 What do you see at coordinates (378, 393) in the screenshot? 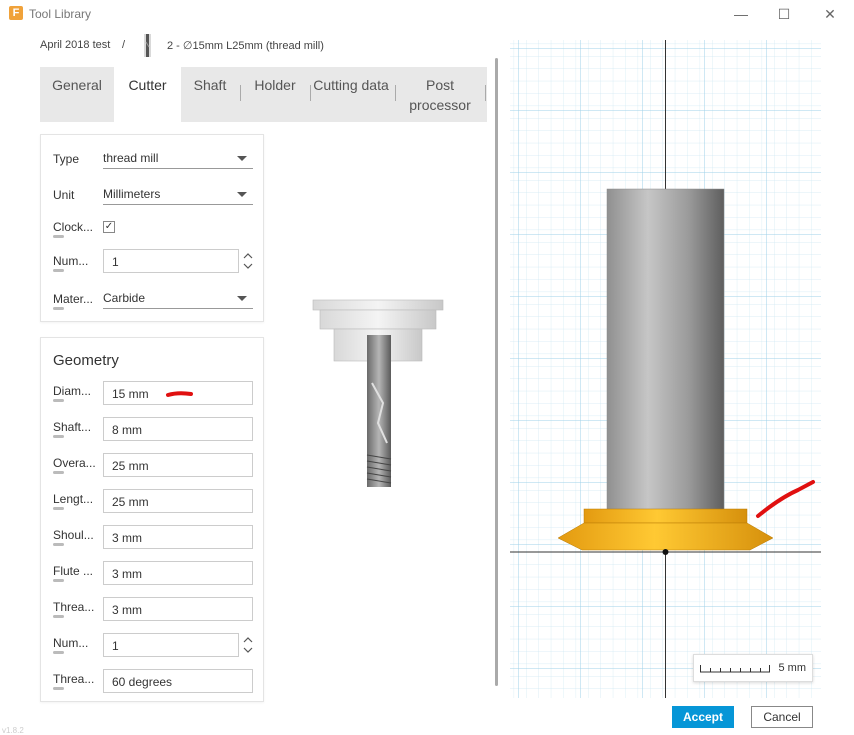
I see `tool-assembly-thumbnail` at bounding box center [378, 393].